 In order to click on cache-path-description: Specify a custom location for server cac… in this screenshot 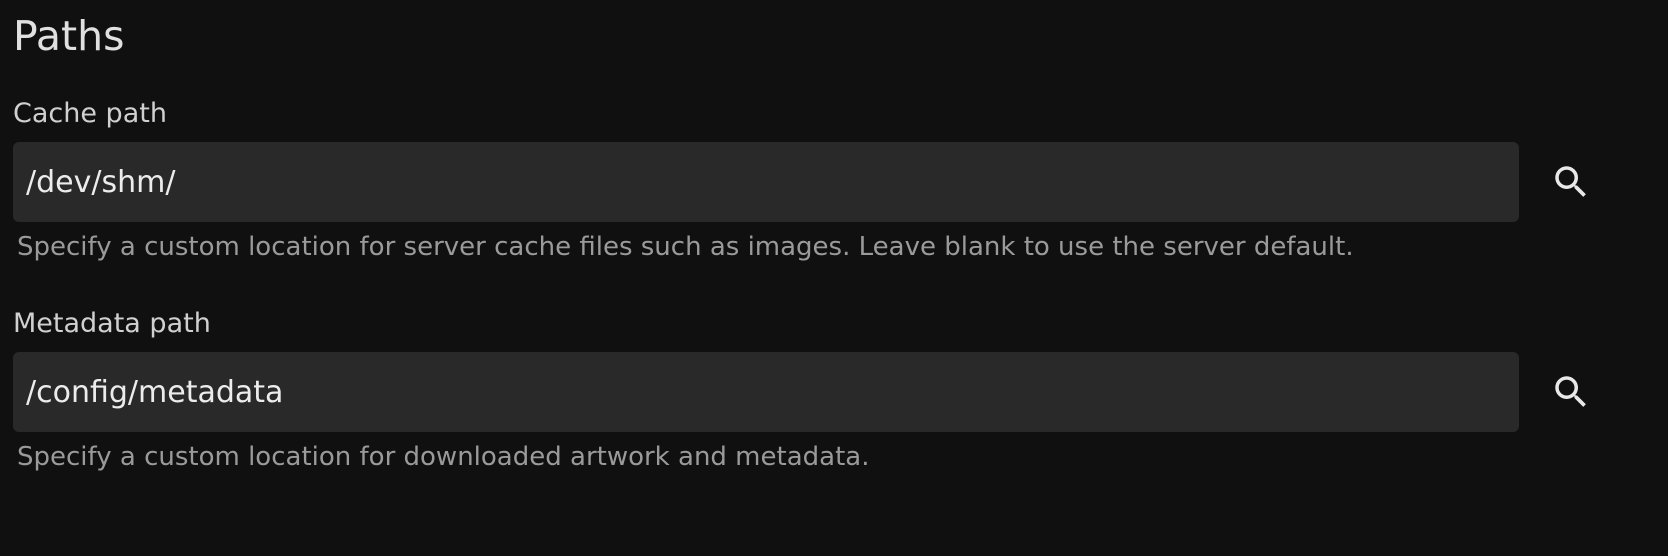, I will do `click(685, 247)`.